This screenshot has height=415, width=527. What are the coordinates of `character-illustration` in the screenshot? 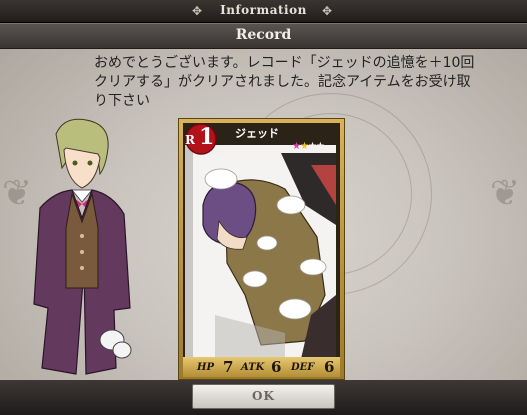 It's located at (82, 246).